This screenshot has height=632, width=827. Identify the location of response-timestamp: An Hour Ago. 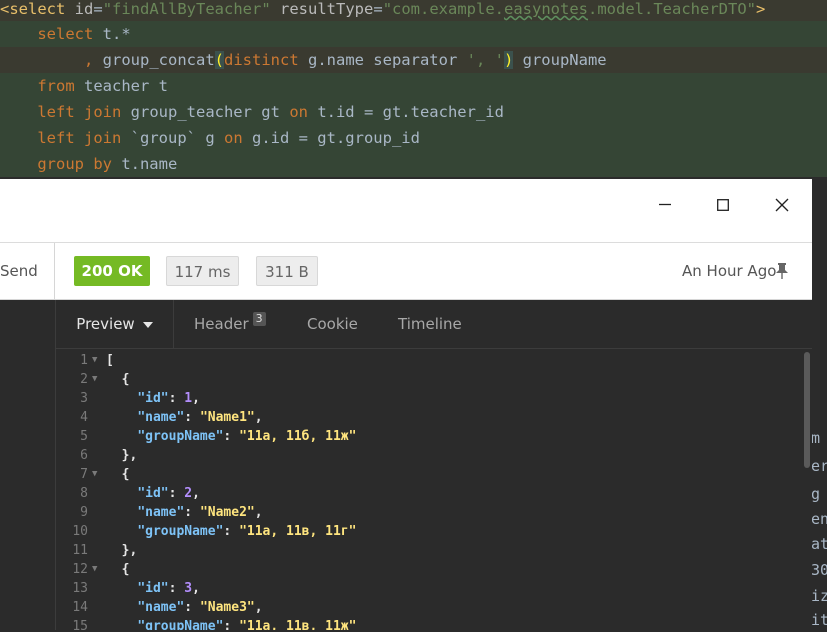
(729, 271).